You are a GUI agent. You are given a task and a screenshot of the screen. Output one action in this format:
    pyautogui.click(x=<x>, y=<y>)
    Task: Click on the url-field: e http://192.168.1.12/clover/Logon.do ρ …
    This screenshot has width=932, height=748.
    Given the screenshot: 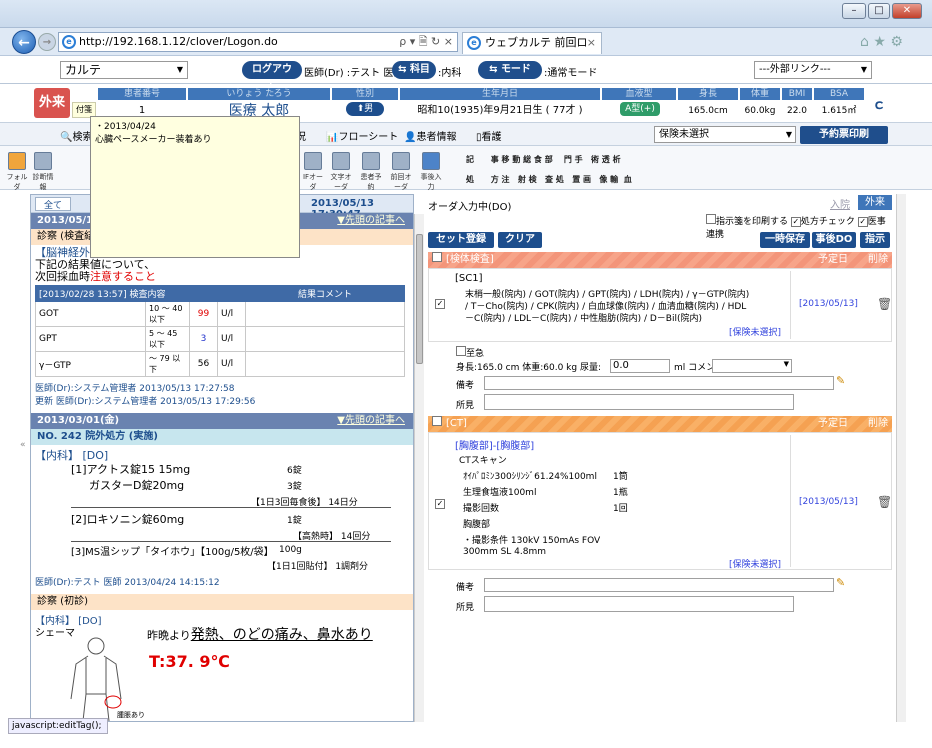 What is the action you would take?
    pyautogui.click(x=258, y=42)
    